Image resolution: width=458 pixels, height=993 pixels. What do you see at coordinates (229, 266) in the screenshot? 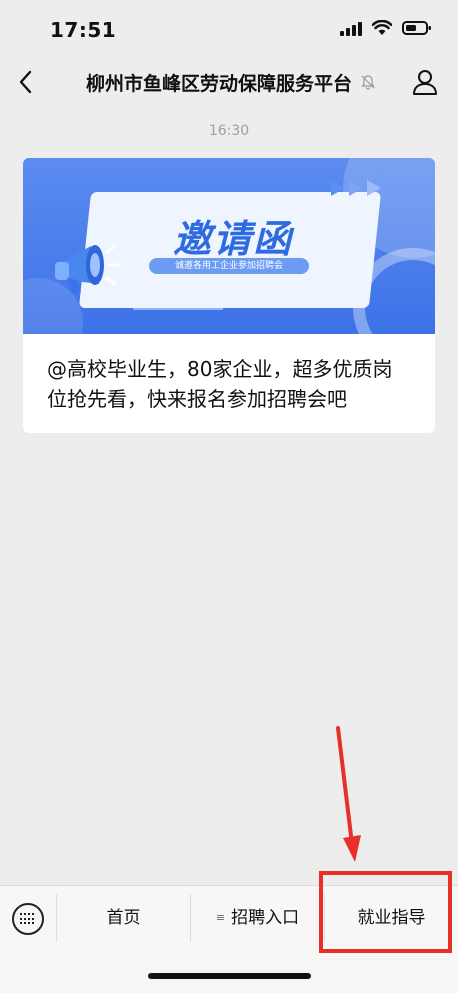
I see `banner-subtitle: 诚邀各用工企业参加招聘会` at bounding box center [229, 266].